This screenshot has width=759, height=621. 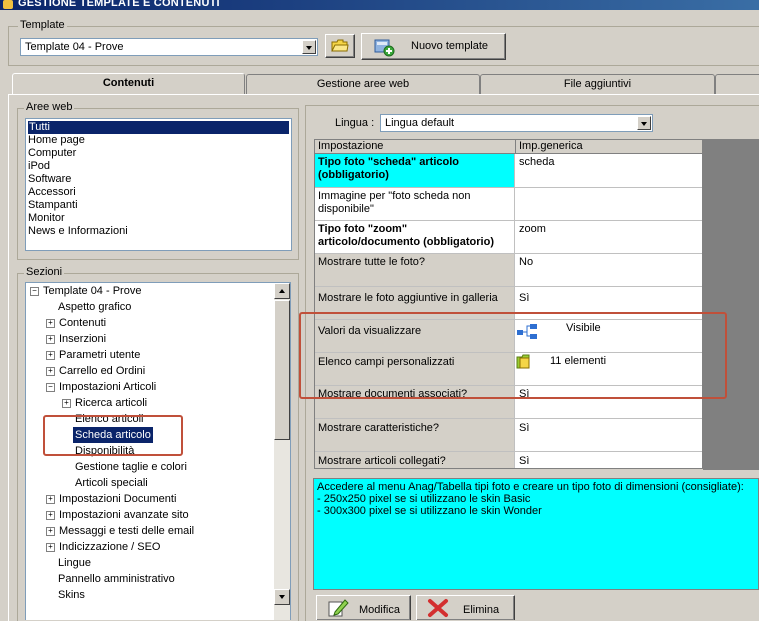 What do you see at coordinates (379, 610) in the screenshot?
I see `modify-label: Modifica` at bounding box center [379, 610].